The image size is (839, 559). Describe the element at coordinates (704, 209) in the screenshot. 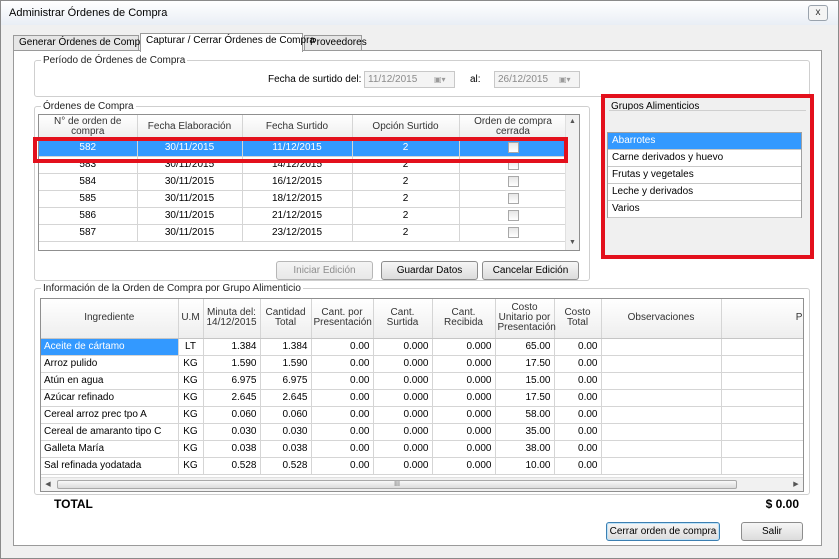

I see `list-item: Varios` at that location.